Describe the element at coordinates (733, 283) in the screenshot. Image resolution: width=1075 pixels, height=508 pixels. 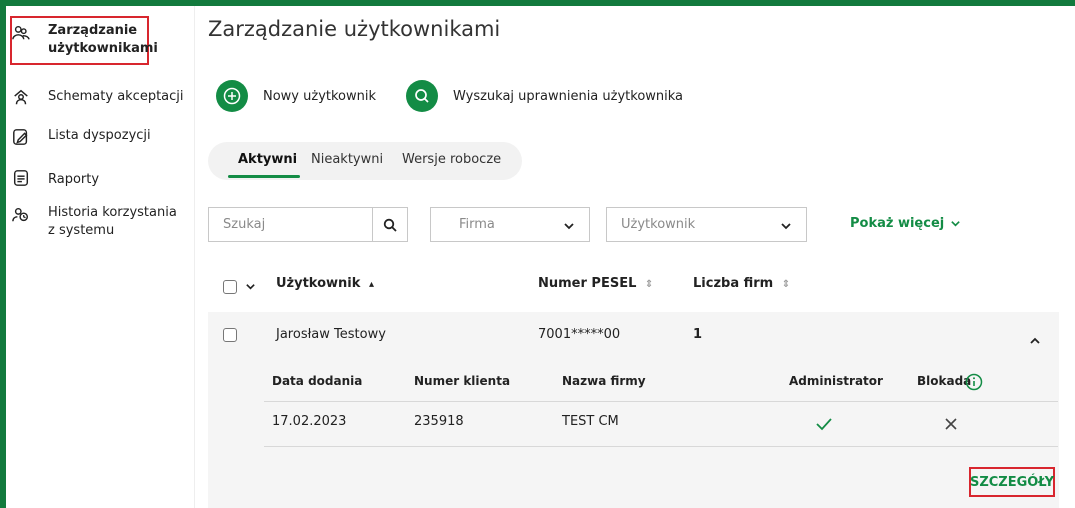
I see `column-header: Liczba firm` at that location.